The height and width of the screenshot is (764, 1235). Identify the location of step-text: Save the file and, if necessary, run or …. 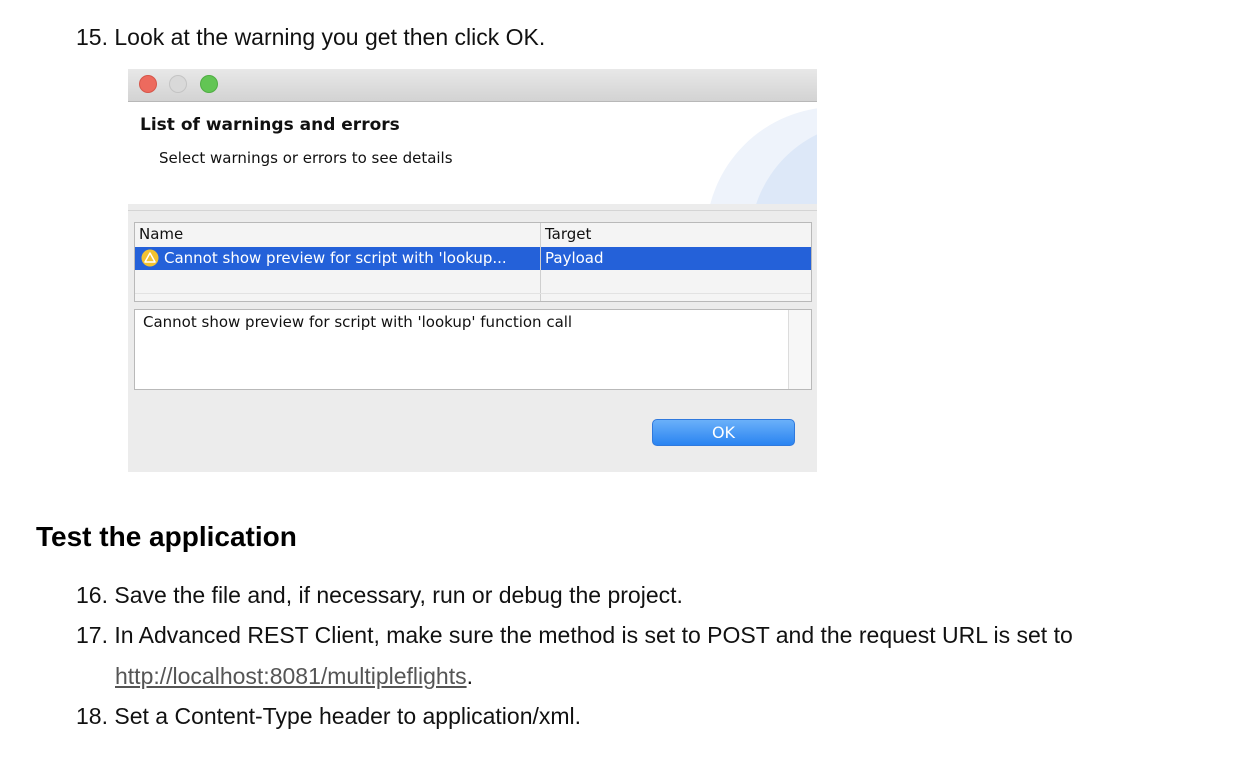
(398, 595).